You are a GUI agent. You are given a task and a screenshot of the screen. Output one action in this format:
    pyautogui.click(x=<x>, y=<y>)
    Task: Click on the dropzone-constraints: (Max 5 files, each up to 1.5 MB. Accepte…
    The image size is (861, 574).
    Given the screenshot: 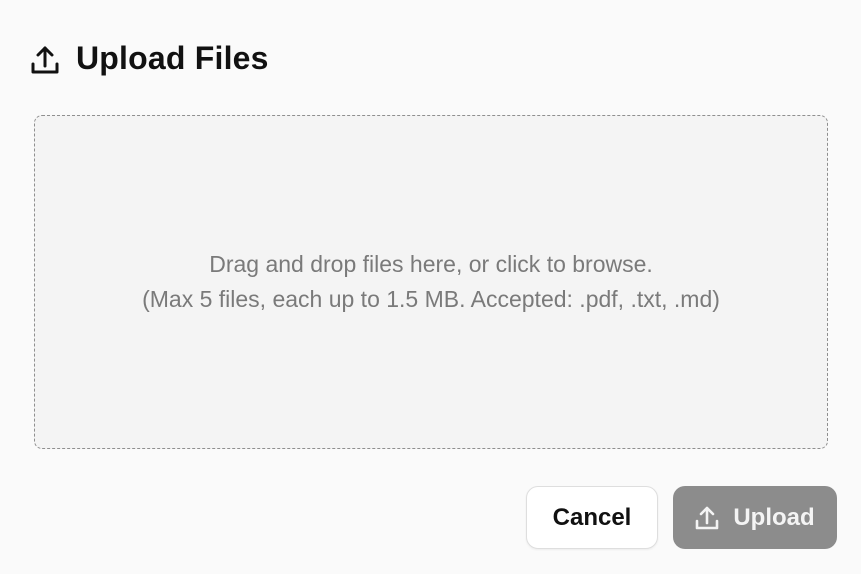 What is the action you would take?
    pyautogui.click(x=431, y=299)
    